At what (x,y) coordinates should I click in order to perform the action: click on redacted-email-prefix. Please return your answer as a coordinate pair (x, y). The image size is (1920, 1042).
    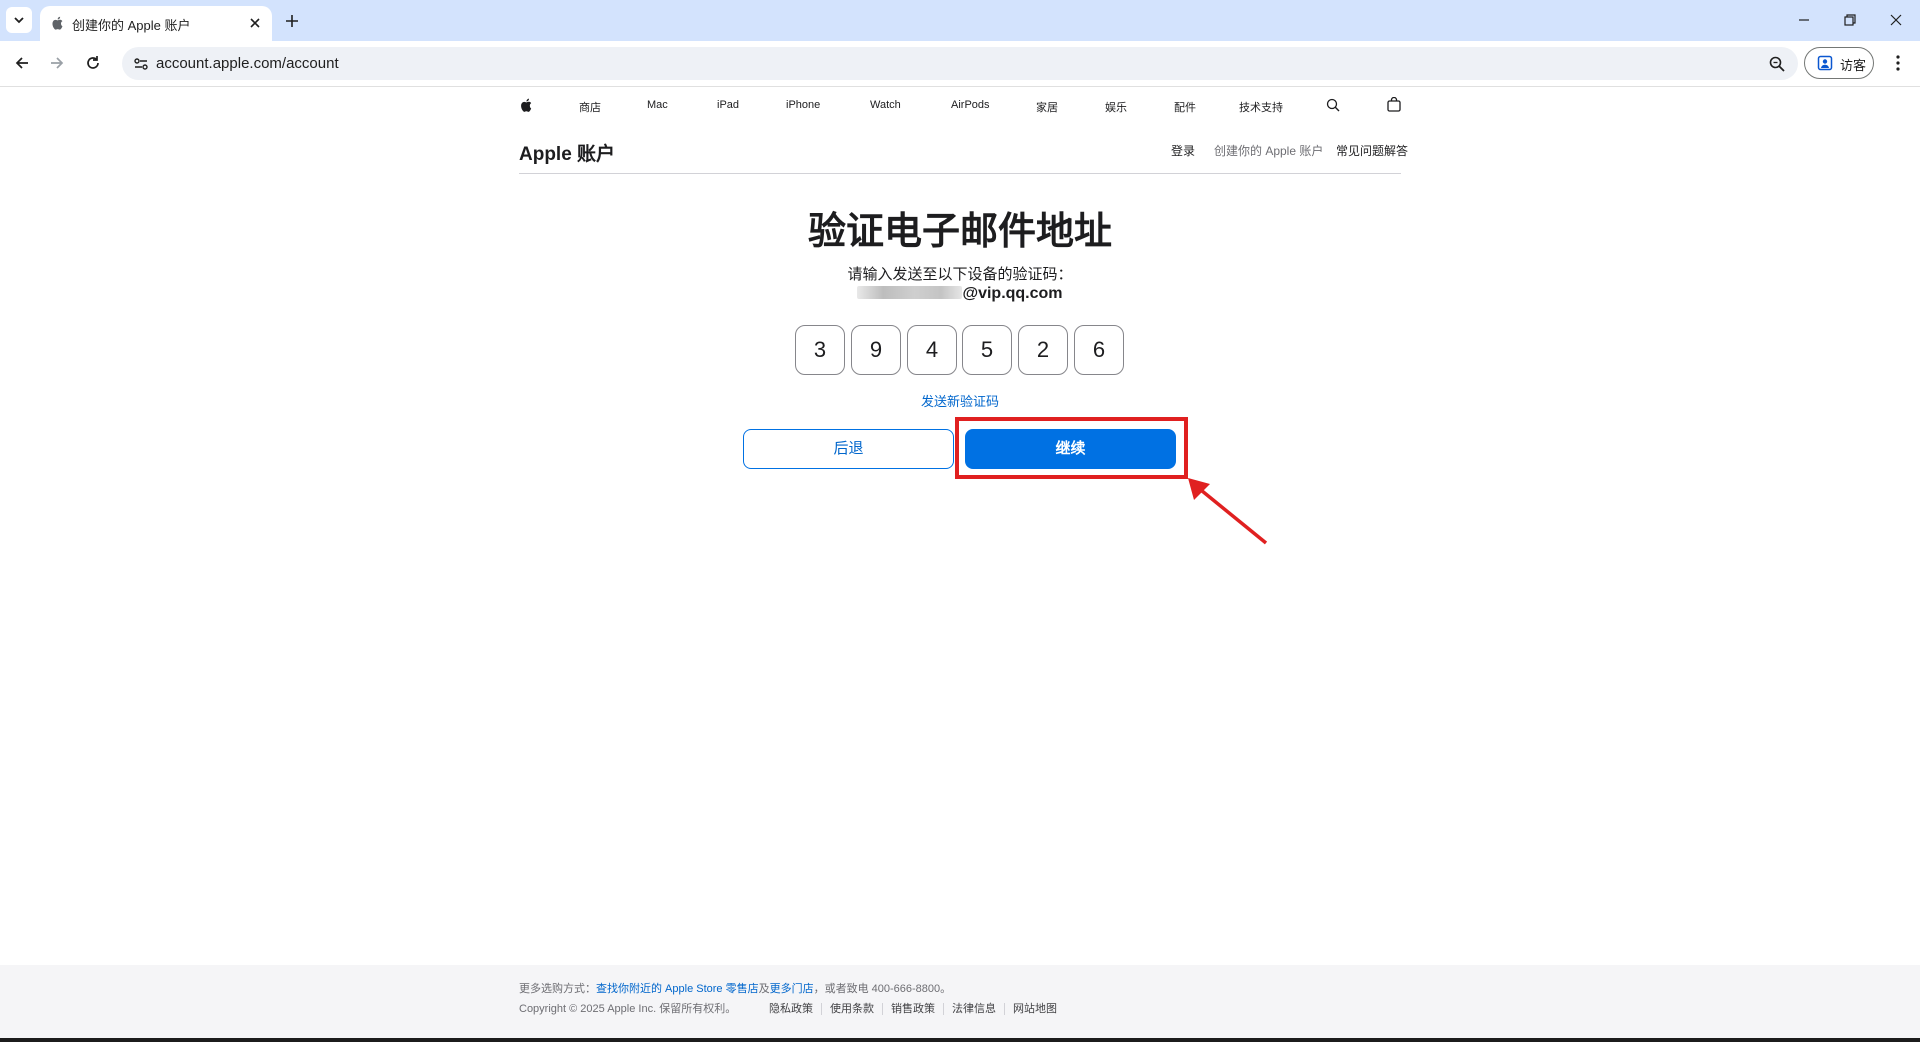
    Looking at the image, I should click on (910, 292).